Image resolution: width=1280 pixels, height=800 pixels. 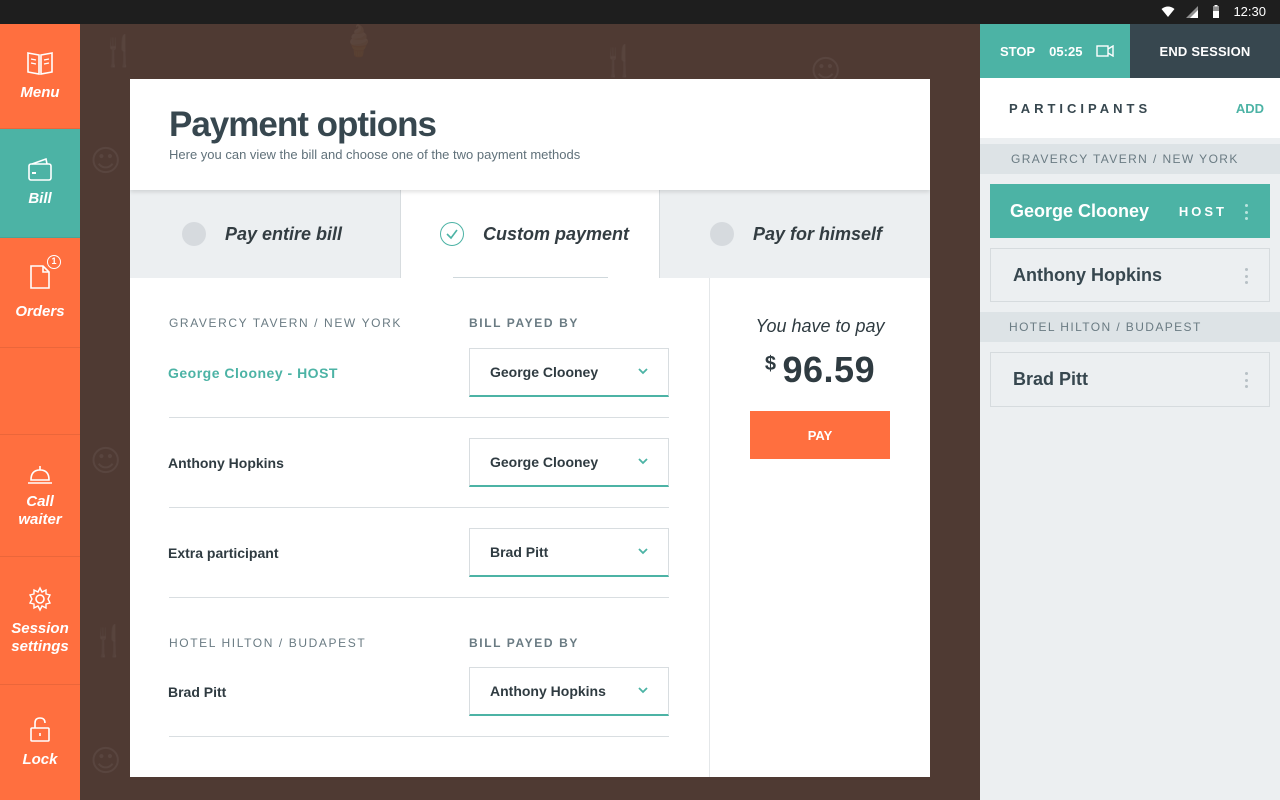 I want to click on status-bar: 12:30, so click(x=640, y=12).